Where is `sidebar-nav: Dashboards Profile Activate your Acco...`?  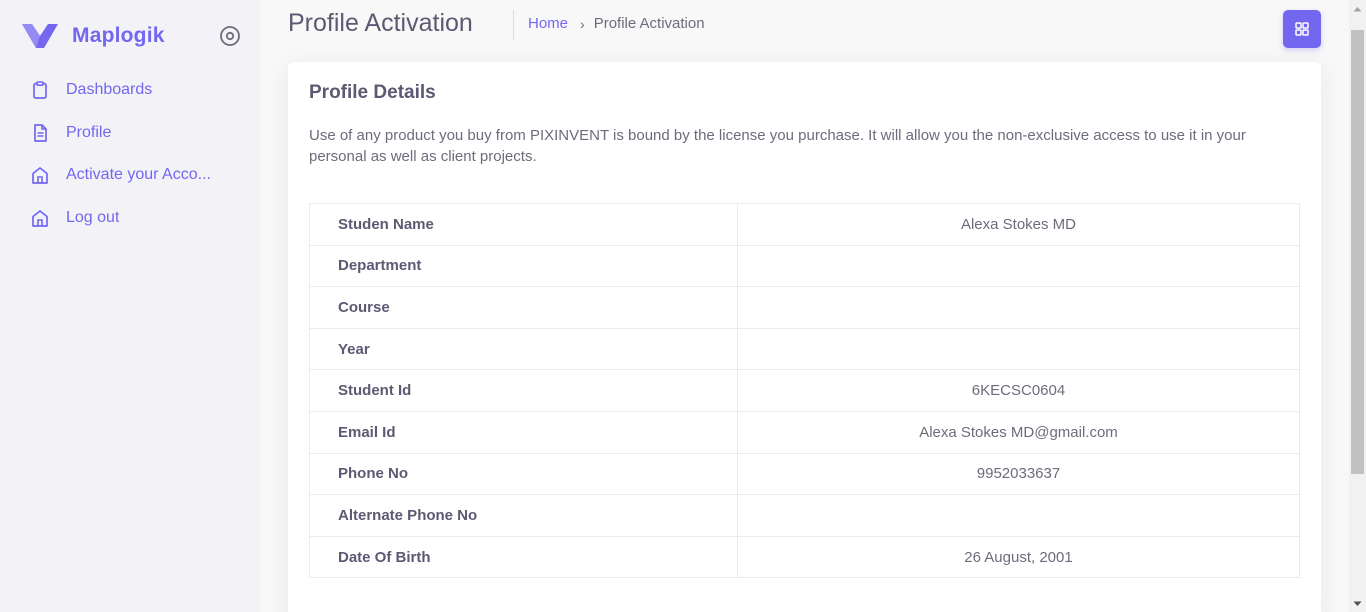 sidebar-nav: Dashboards Profile Activate your Acco... is located at coordinates (130, 154).